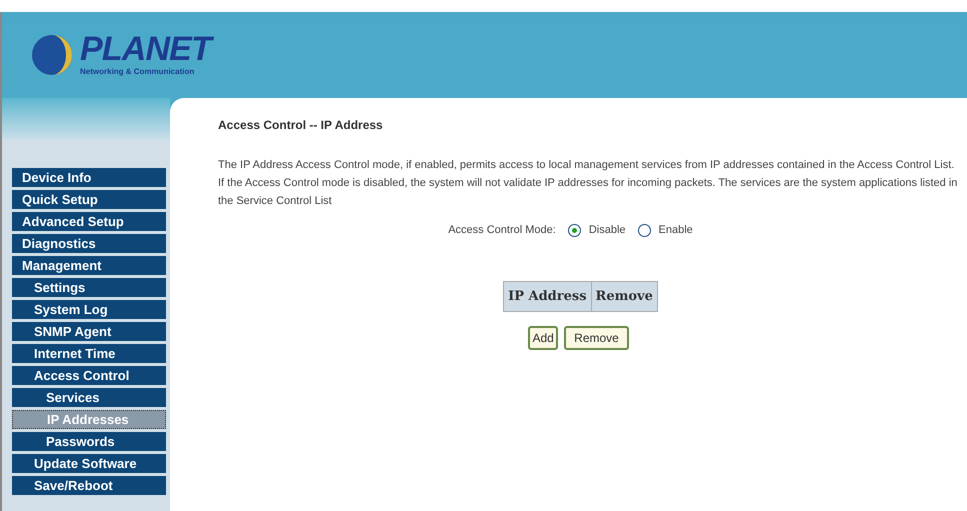 The image size is (967, 511). Describe the element at coordinates (89, 375) in the screenshot. I see `nav-menu-item: Access Control` at that location.